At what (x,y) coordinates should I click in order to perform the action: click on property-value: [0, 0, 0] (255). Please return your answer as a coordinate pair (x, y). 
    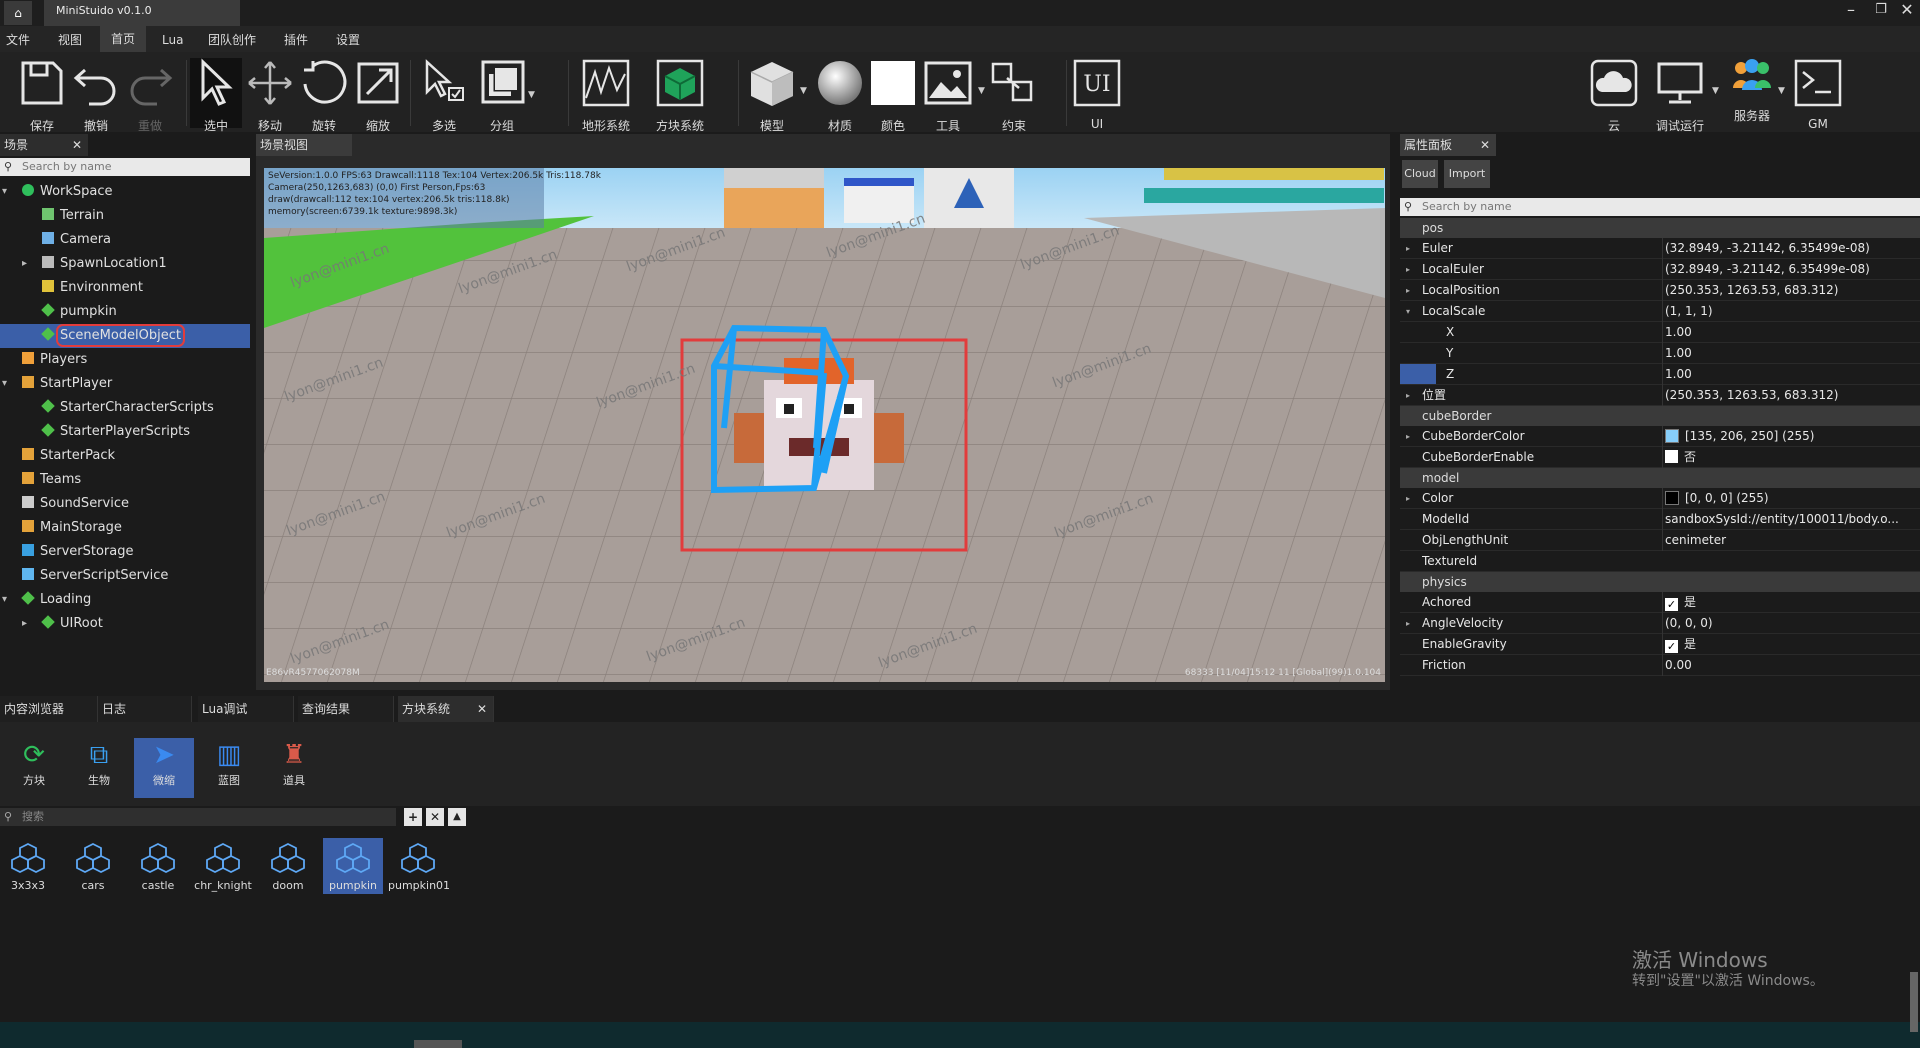
    Looking at the image, I should click on (1791, 498).